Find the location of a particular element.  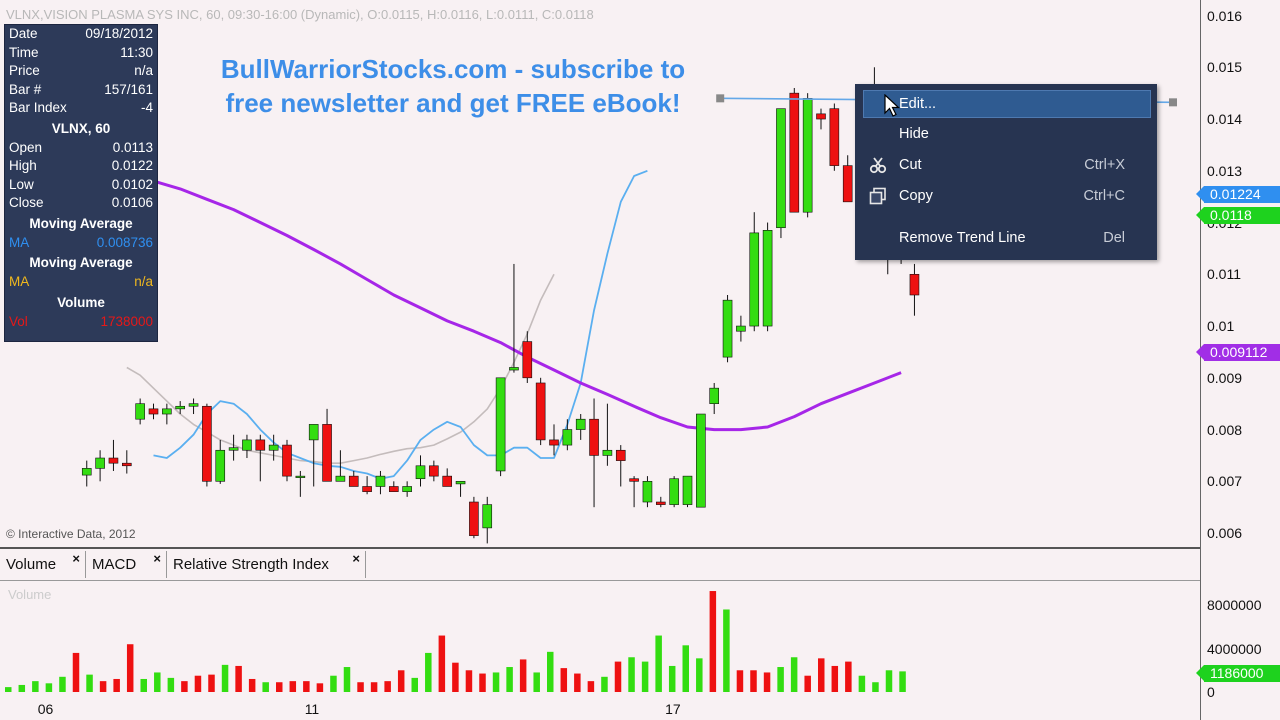

menu-item-copy: Copy Ctrl+C is located at coordinates (1006, 196).